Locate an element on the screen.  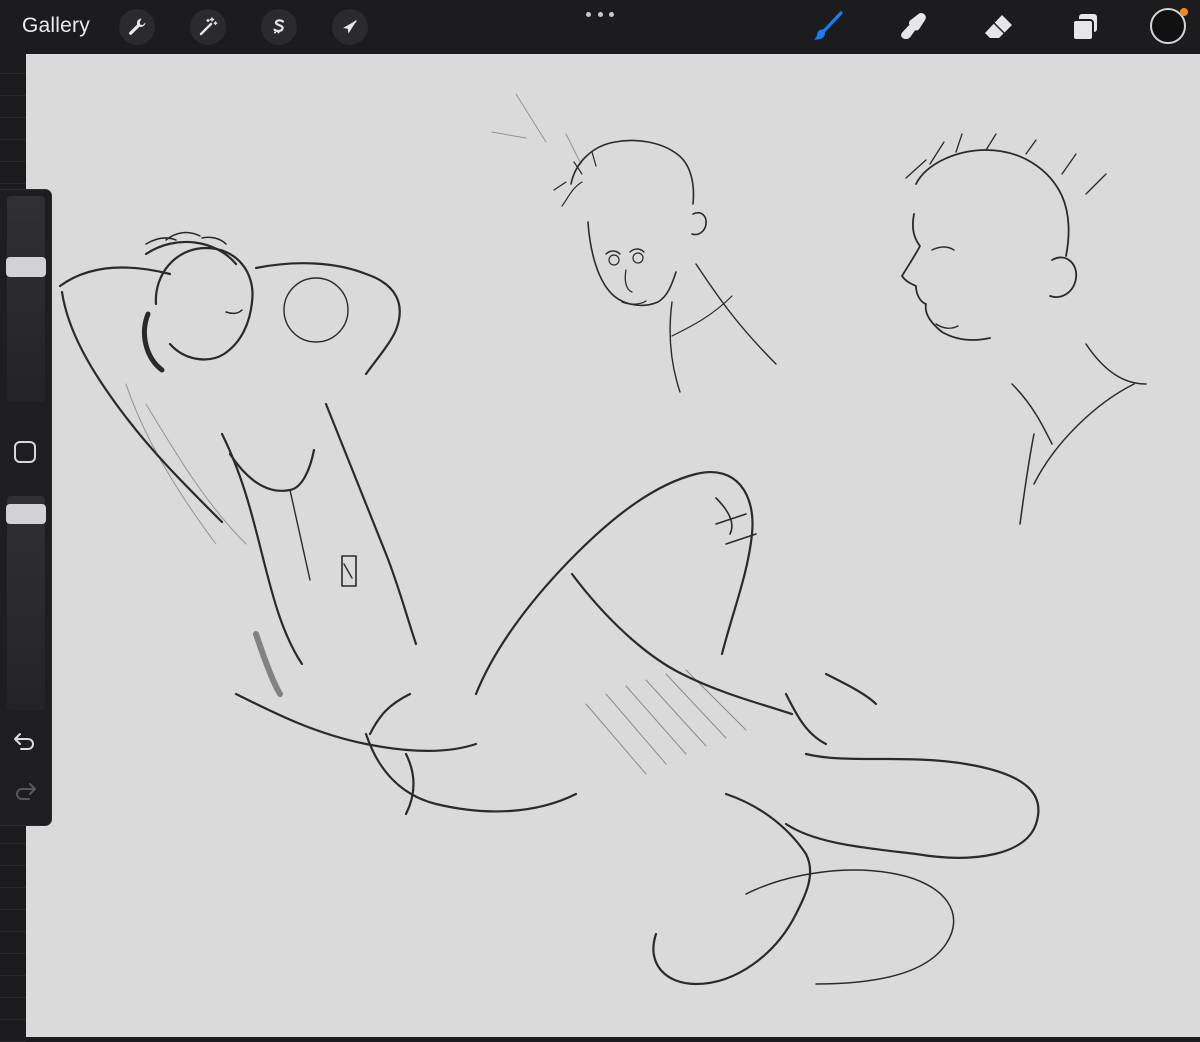
top-toolbar: Gallery is located at coordinates (600, 27).